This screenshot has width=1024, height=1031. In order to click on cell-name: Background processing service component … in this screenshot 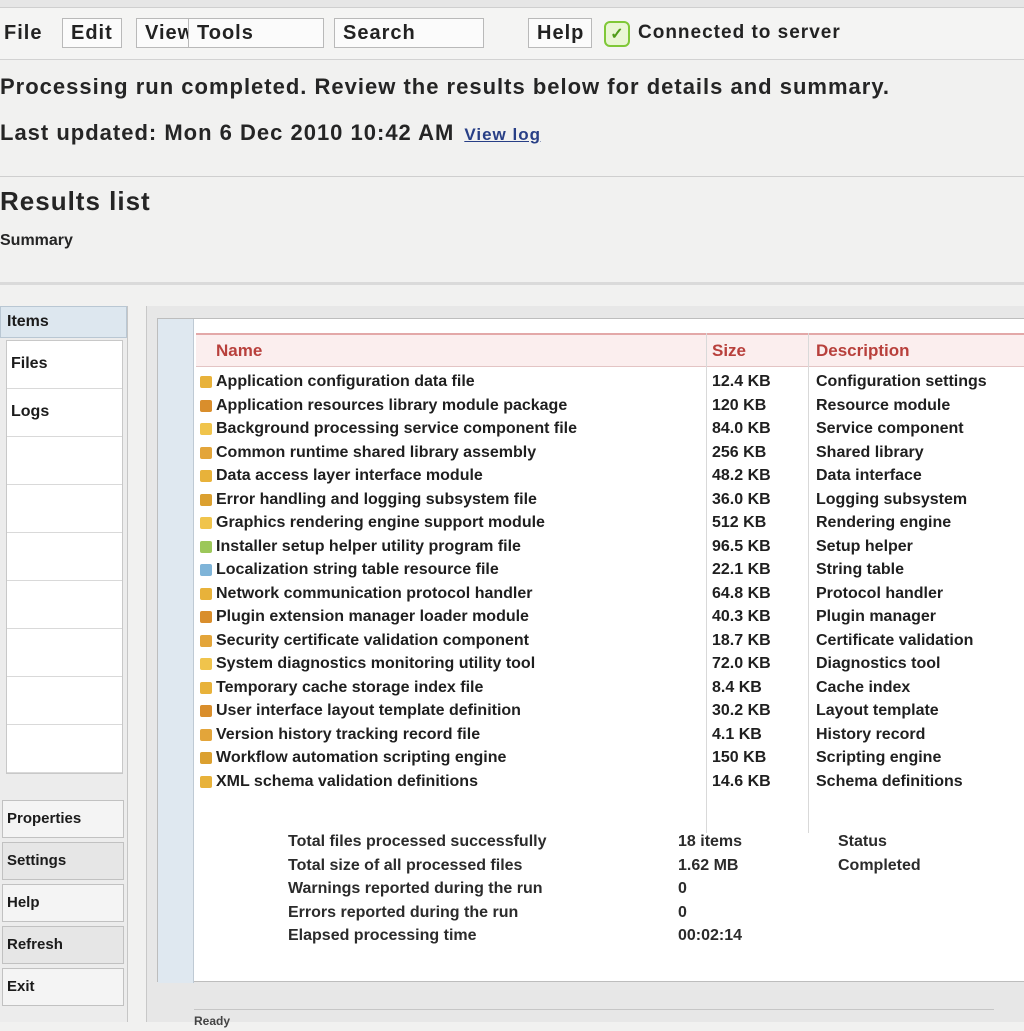, I will do `click(396, 428)`.